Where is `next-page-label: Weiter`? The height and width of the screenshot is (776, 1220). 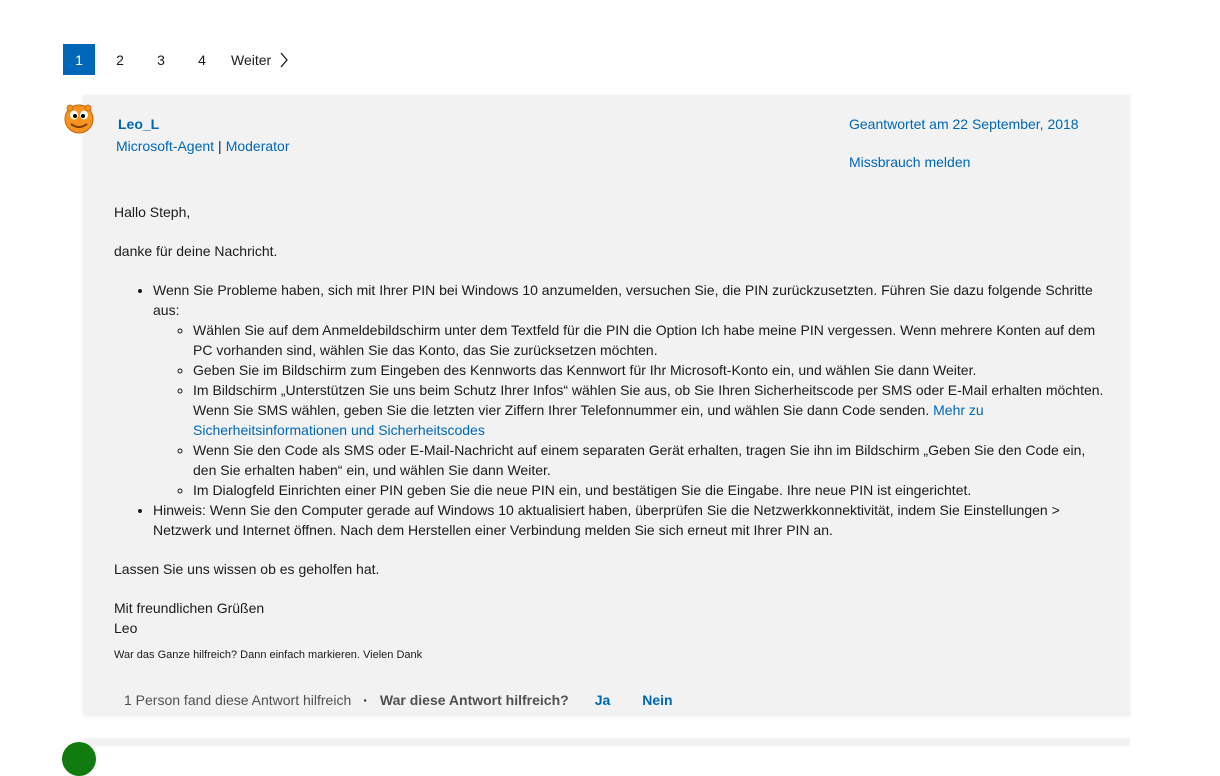 next-page-label: Weiter is located at coordinates (251, 59).